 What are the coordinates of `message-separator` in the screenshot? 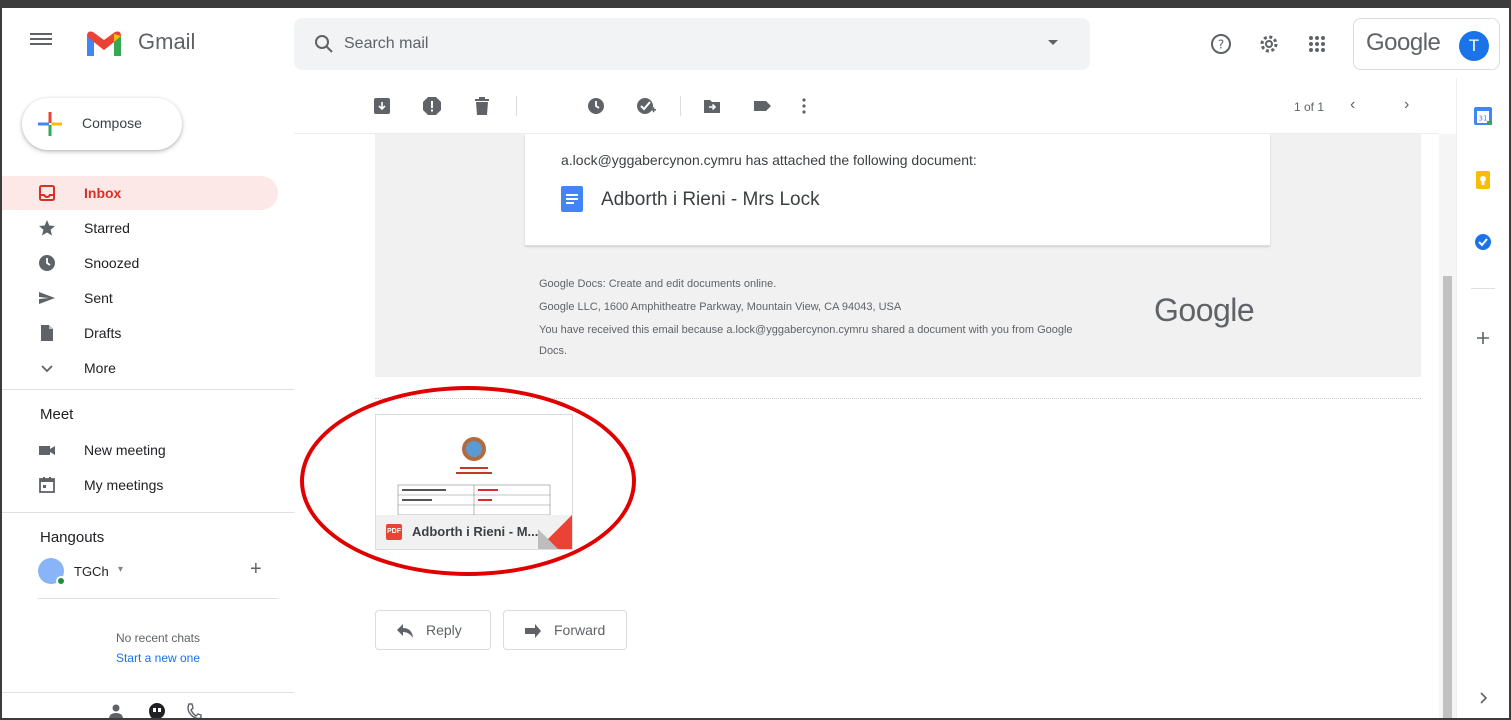 It's located at (898, 398).